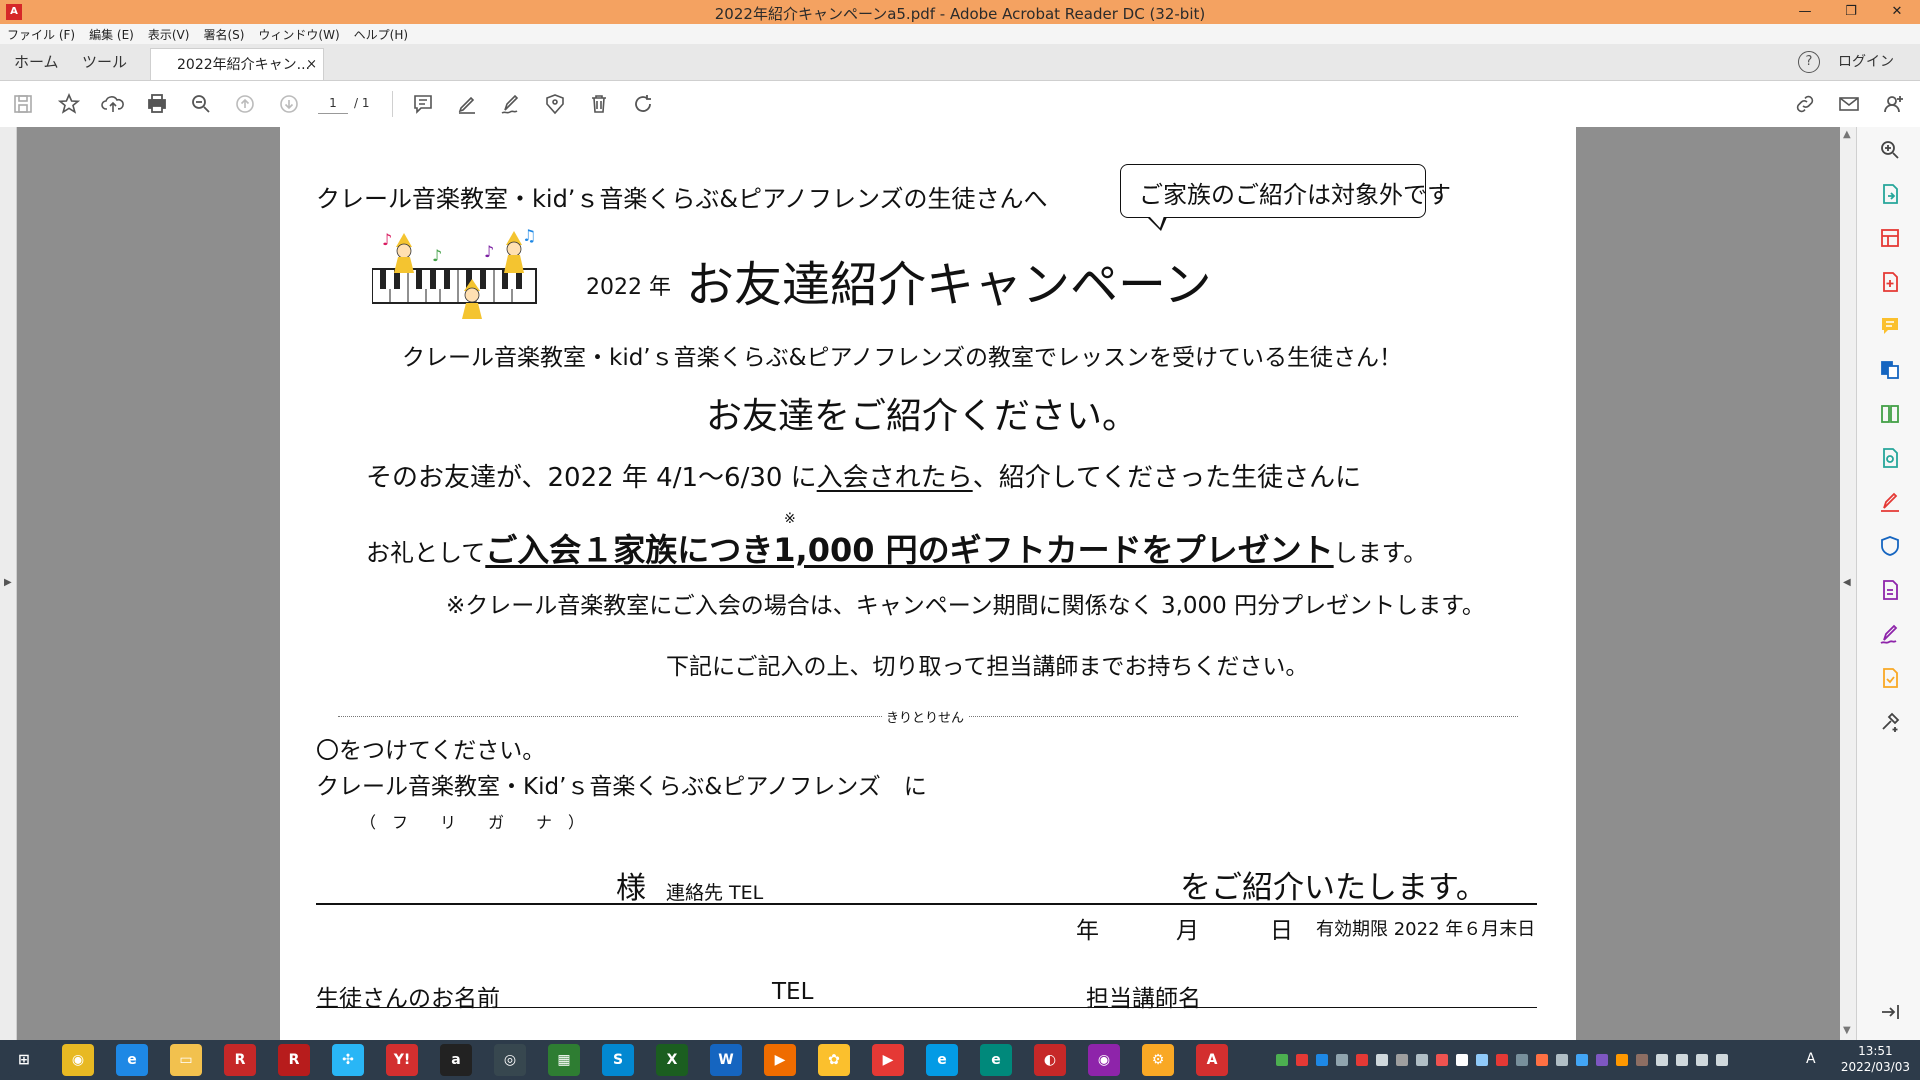  Describe the element at coordinates (289, 104) in the screenshot. I see `next-page-icon` at that location.